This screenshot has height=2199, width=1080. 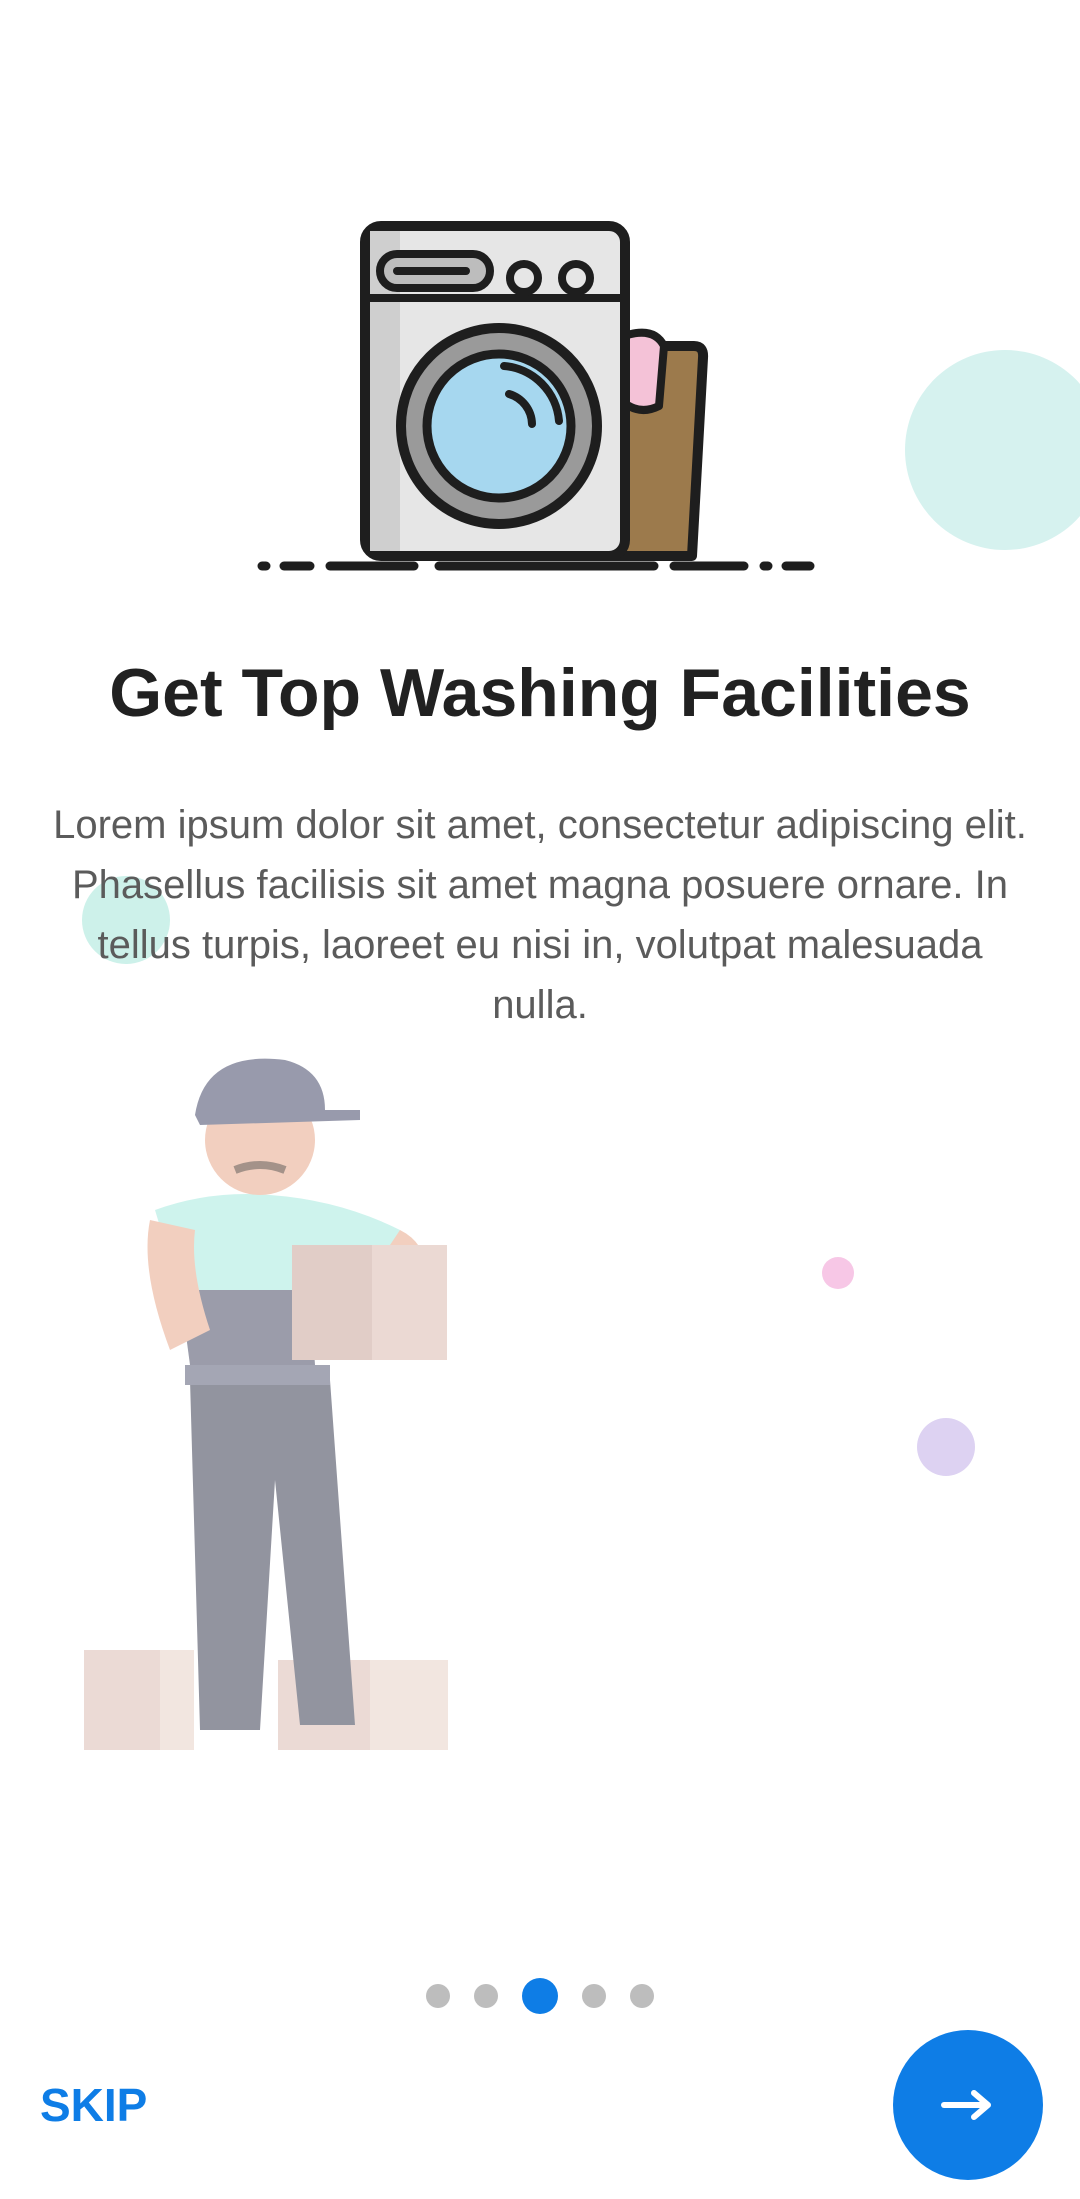 I want to click on next-button, so click(x=968, y=2105).